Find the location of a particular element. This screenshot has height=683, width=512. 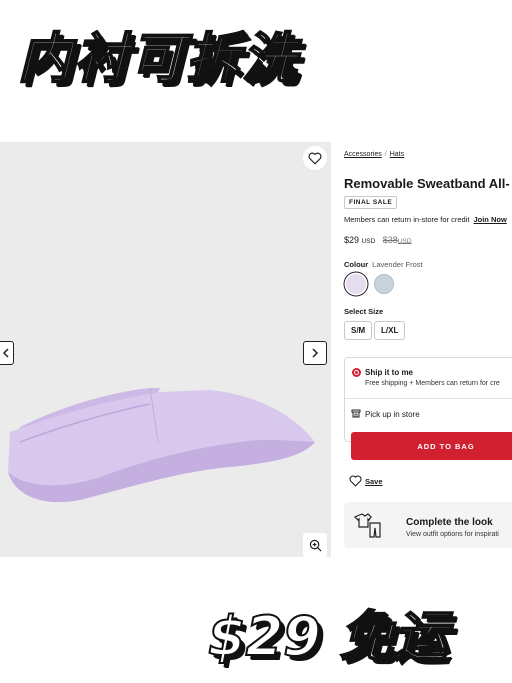

colour-label: Colour is located at coordinates (356, 264).